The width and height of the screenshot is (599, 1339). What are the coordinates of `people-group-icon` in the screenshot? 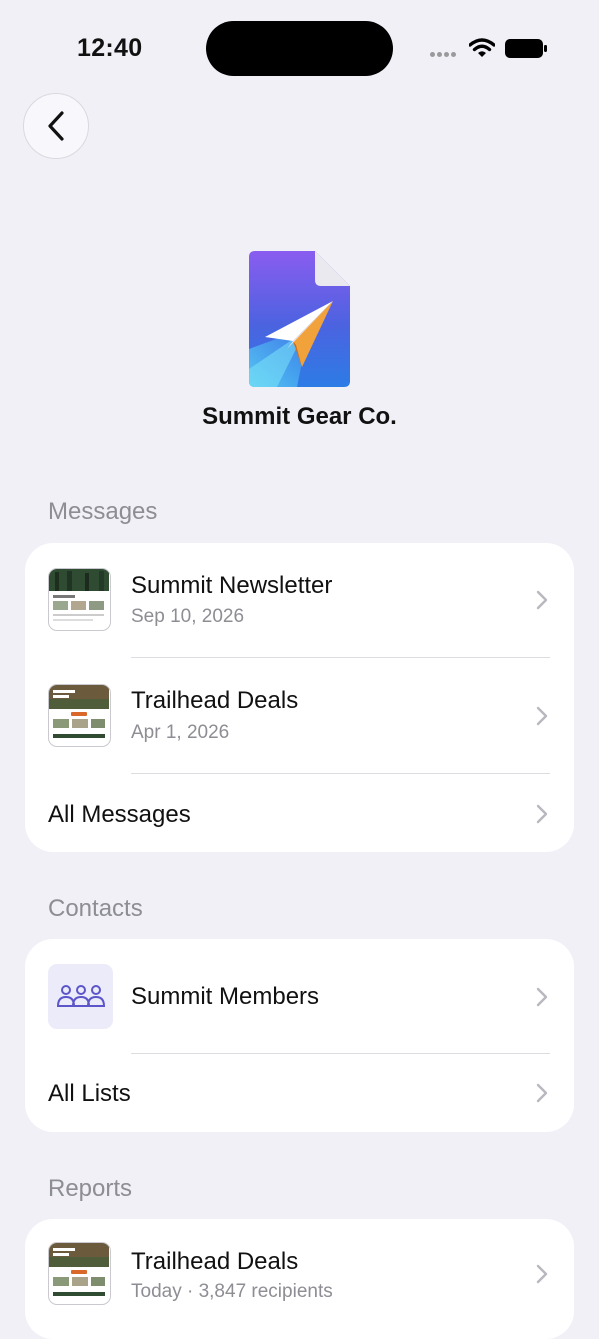 It's located at (80, 995).